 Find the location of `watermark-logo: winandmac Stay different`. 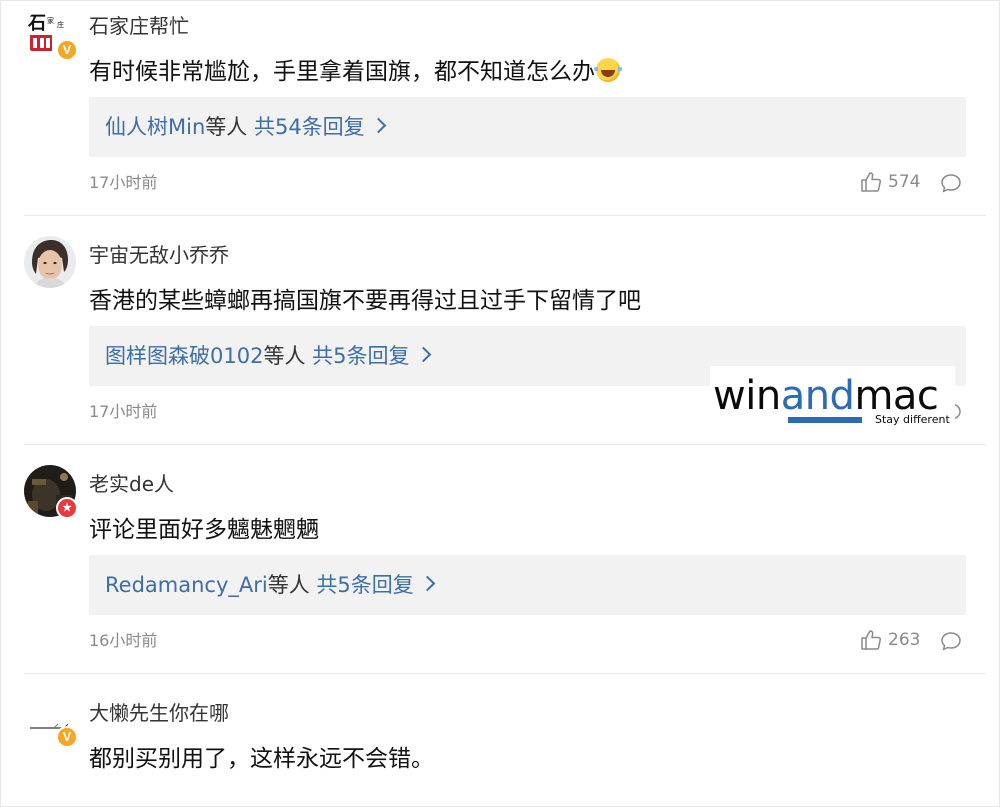

watermark-logo: winandmac Stay different is located at coordinates (832, 397).